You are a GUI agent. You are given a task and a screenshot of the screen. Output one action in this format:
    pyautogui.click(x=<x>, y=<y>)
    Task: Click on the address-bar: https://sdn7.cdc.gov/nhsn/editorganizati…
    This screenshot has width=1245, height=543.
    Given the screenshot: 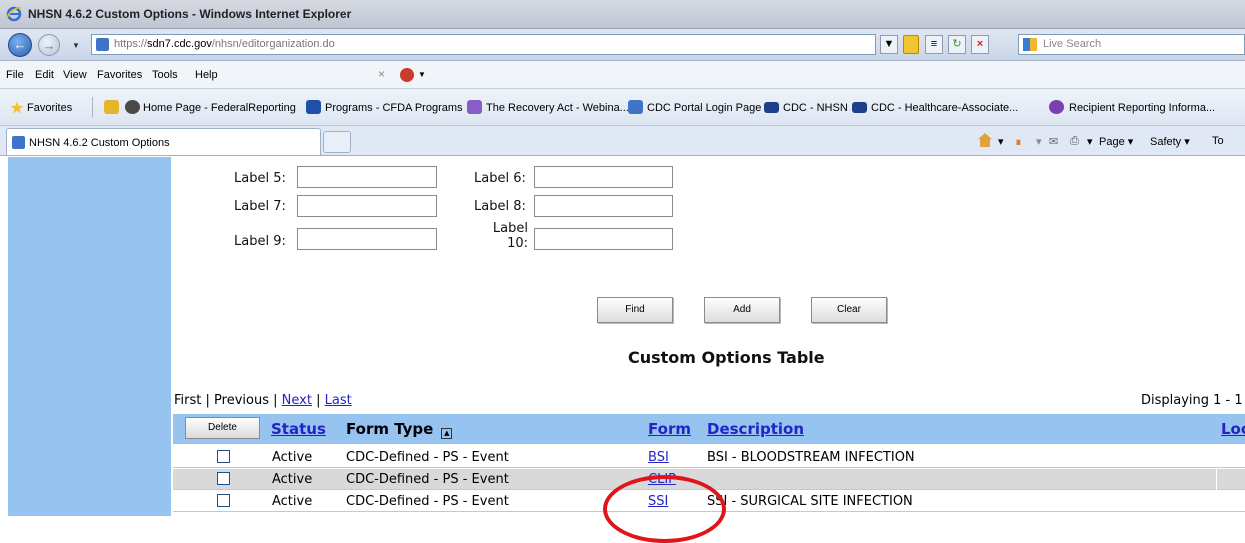 What is the action you would take?
    pyautogui.click(x=483, y=44)
    